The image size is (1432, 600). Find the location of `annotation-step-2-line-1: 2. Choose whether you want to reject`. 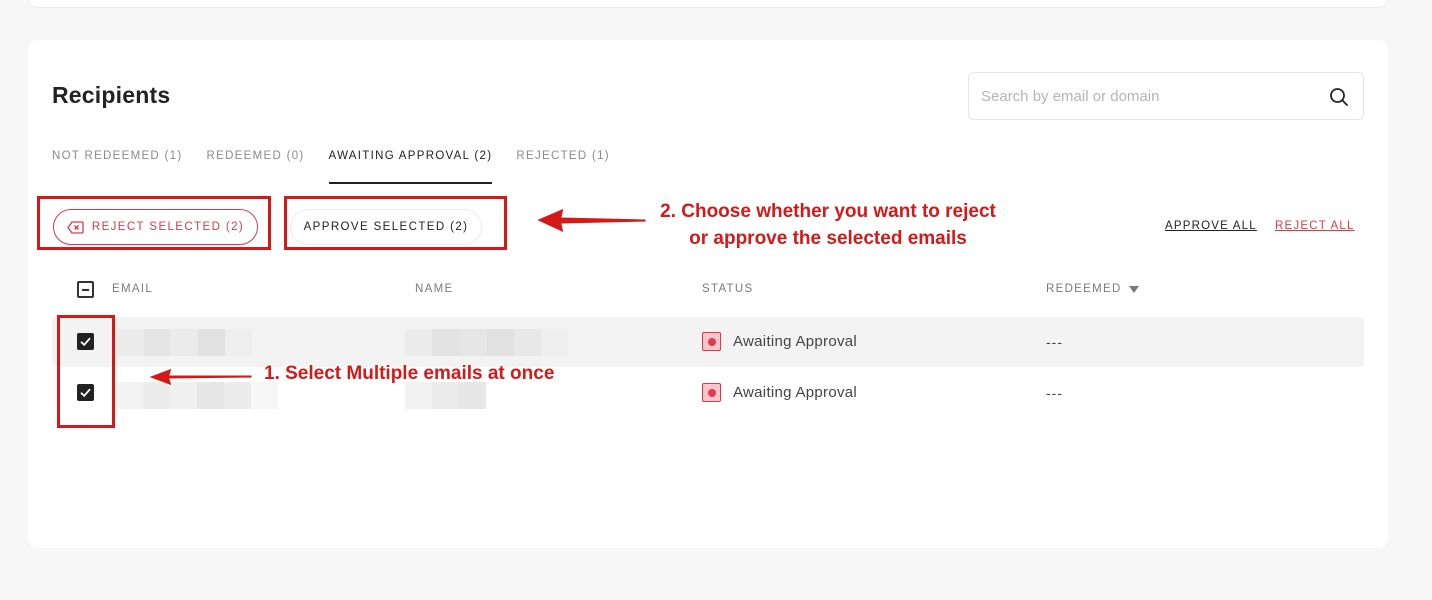

annotation-step-2-line-1: 2. Choose whether you want to reject is located at coordinates (828, 211).